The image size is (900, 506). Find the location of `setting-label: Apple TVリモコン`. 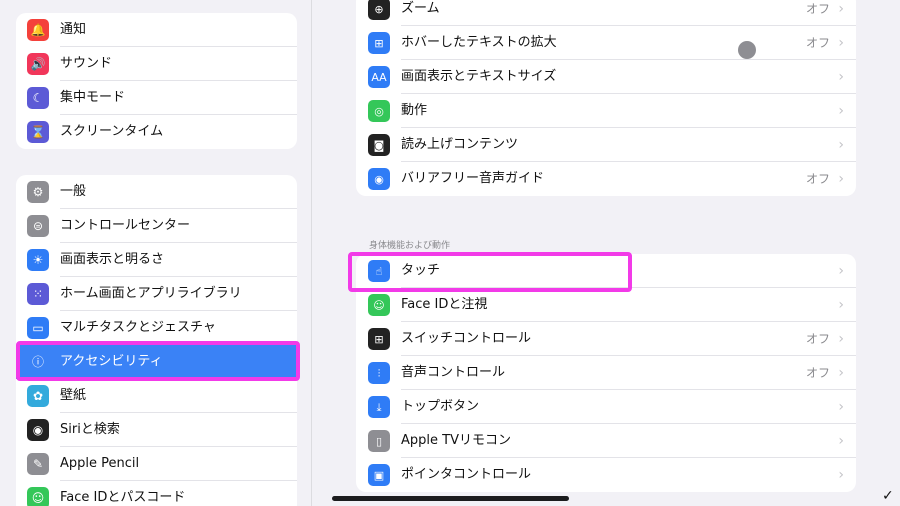

setting-label: Apple TVリモコン is located at coordinates (456, 440).